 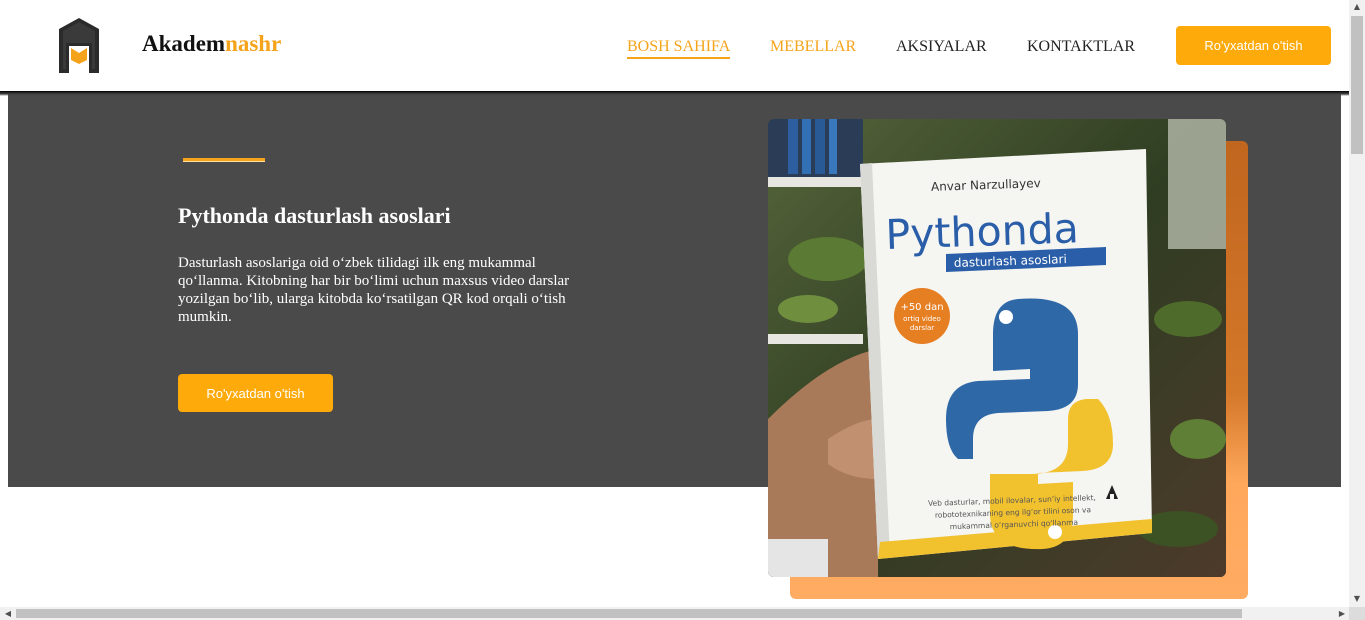 I want to click on book-badge-line1: +50 dan, so click(x=921, y=307).